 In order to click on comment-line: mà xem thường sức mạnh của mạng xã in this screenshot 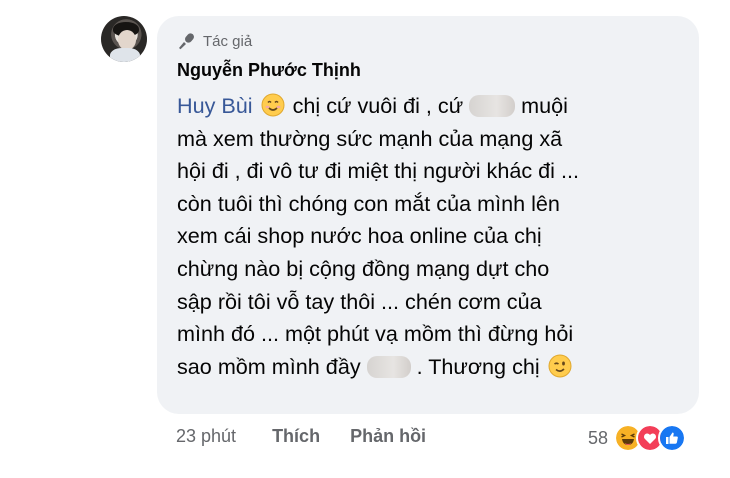, I will do `click(370, 138)`.